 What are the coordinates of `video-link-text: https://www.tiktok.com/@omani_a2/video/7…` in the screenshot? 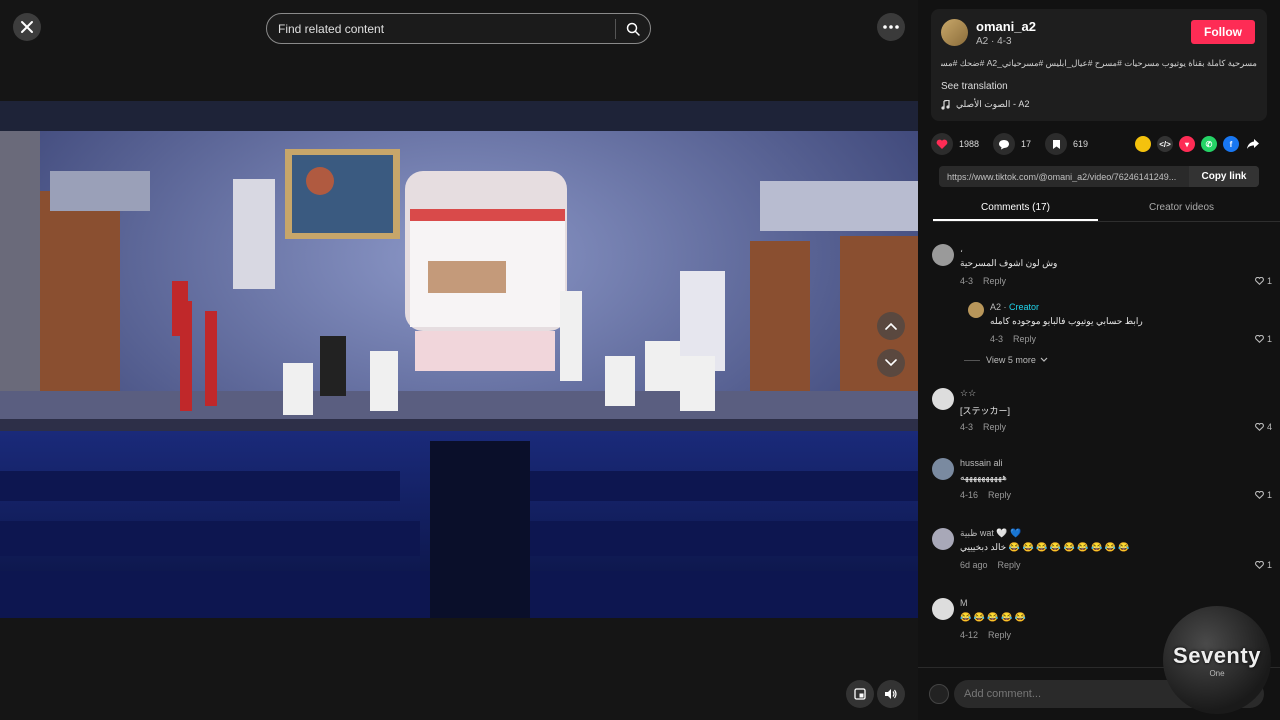 It's located at (1064, 177).